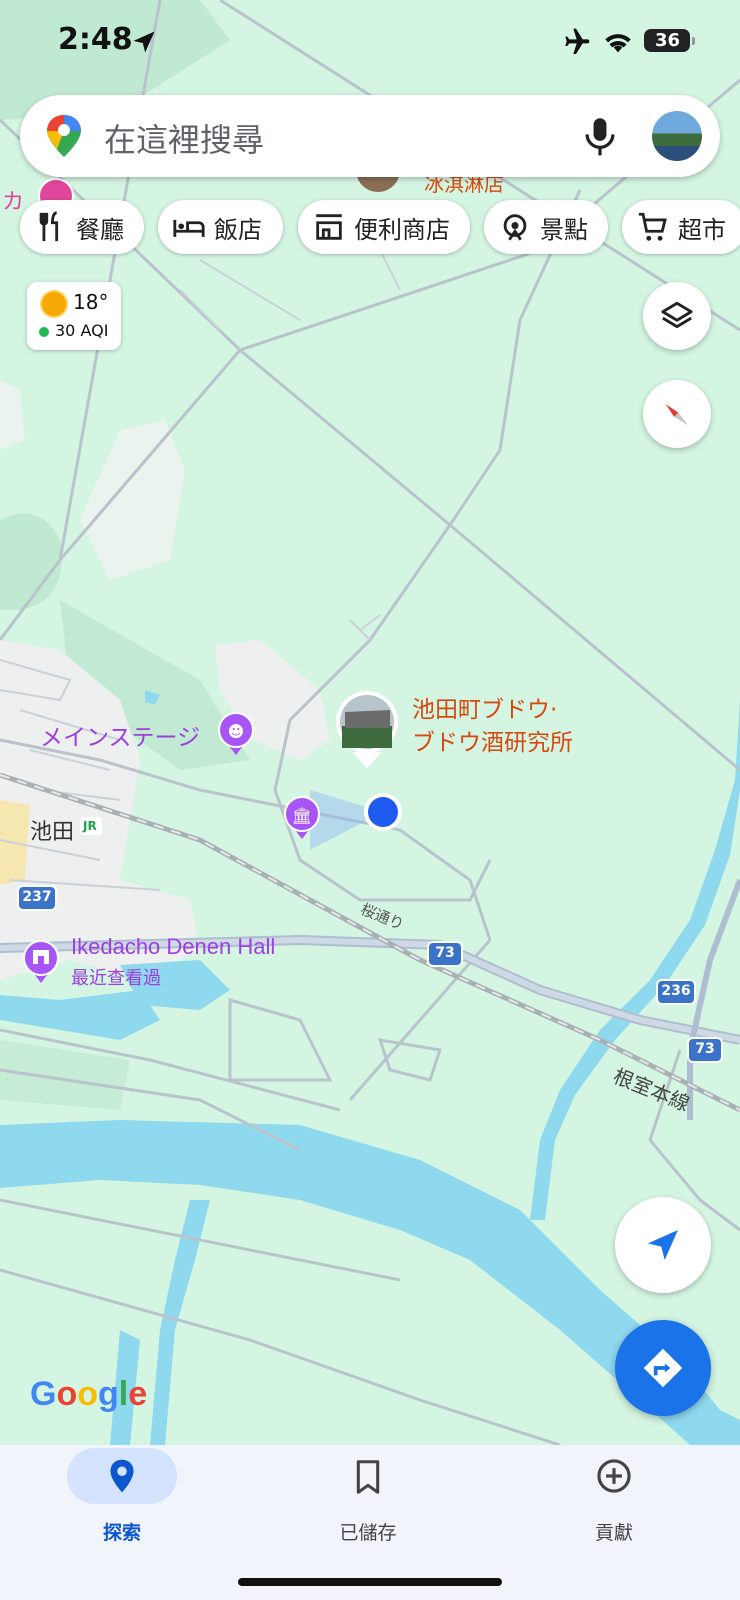 The width and height of the screenshot is (740, 1600). What do you see at coordinates (652, 226) in the screenshot?
I see `cart-icon` at bounding box center [652, 226].